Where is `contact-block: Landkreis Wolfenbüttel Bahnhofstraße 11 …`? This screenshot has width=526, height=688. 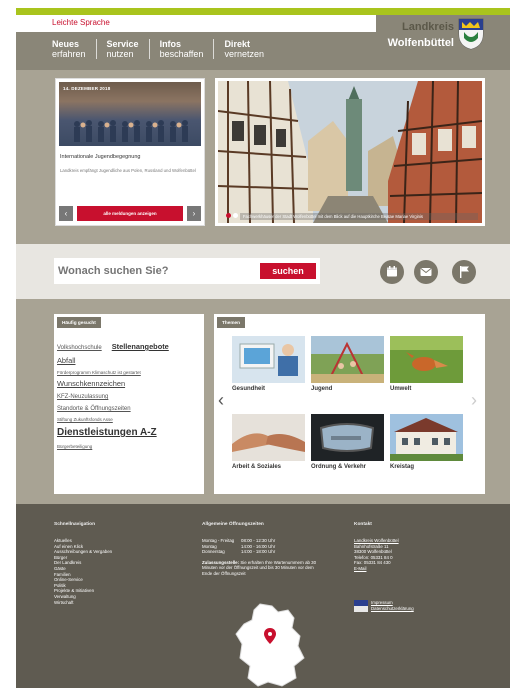 contact-block: Landkreis Wolfenbüttel Bahnhofstraße 11 … is located at coordinates (376, 555).